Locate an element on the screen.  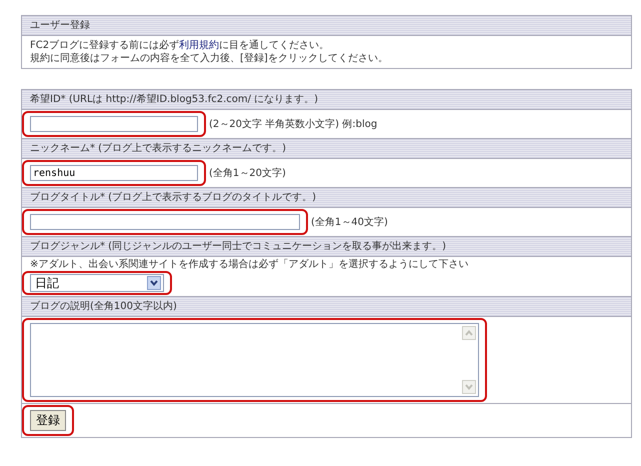
intro-text: FC2ブログに登録する前には必ず利用規約に目を通してください。 is located at coordinates (180, 45).